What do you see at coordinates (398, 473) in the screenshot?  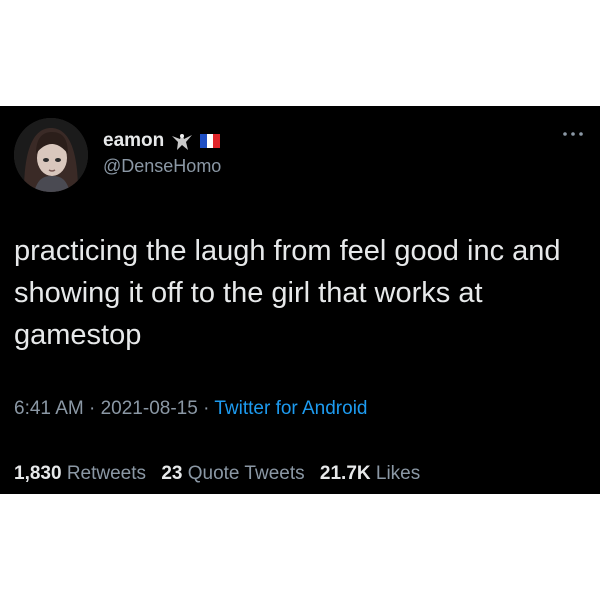 I see `likes-label: Likes` at bounding box center [398, 473].